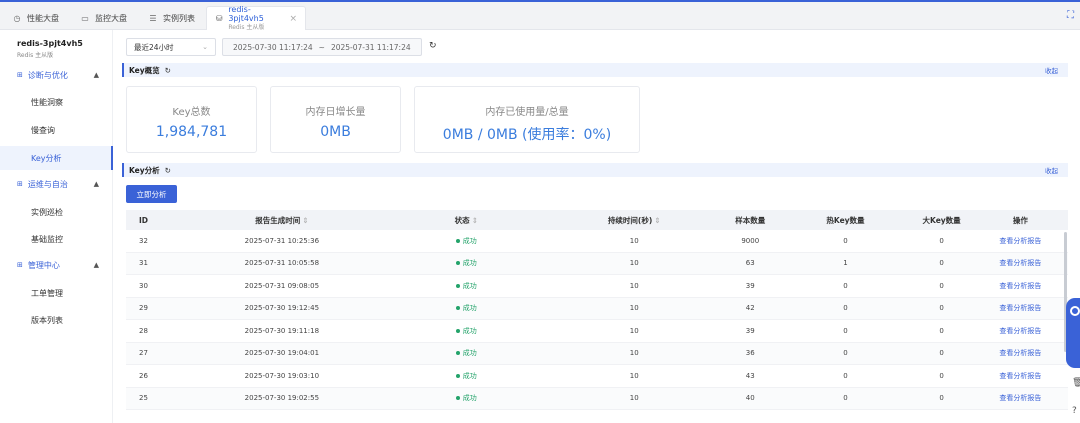  I want to click on date-start: 2025-07-30 11:17:24, so click(273, 47).